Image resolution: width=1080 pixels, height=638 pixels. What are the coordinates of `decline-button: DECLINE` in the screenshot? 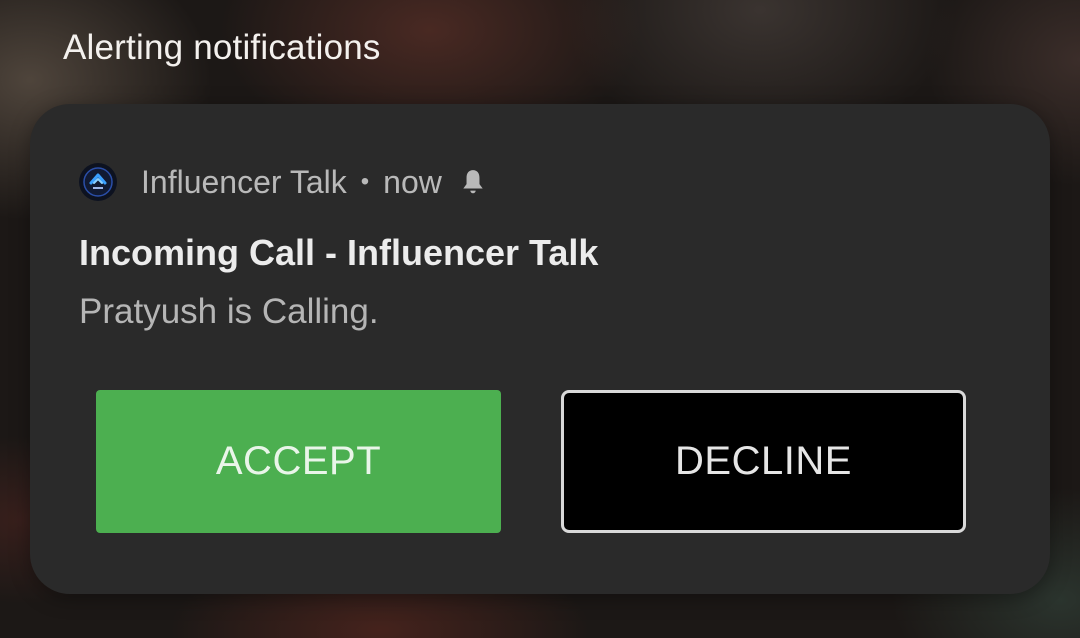 It's located at (763, 461).